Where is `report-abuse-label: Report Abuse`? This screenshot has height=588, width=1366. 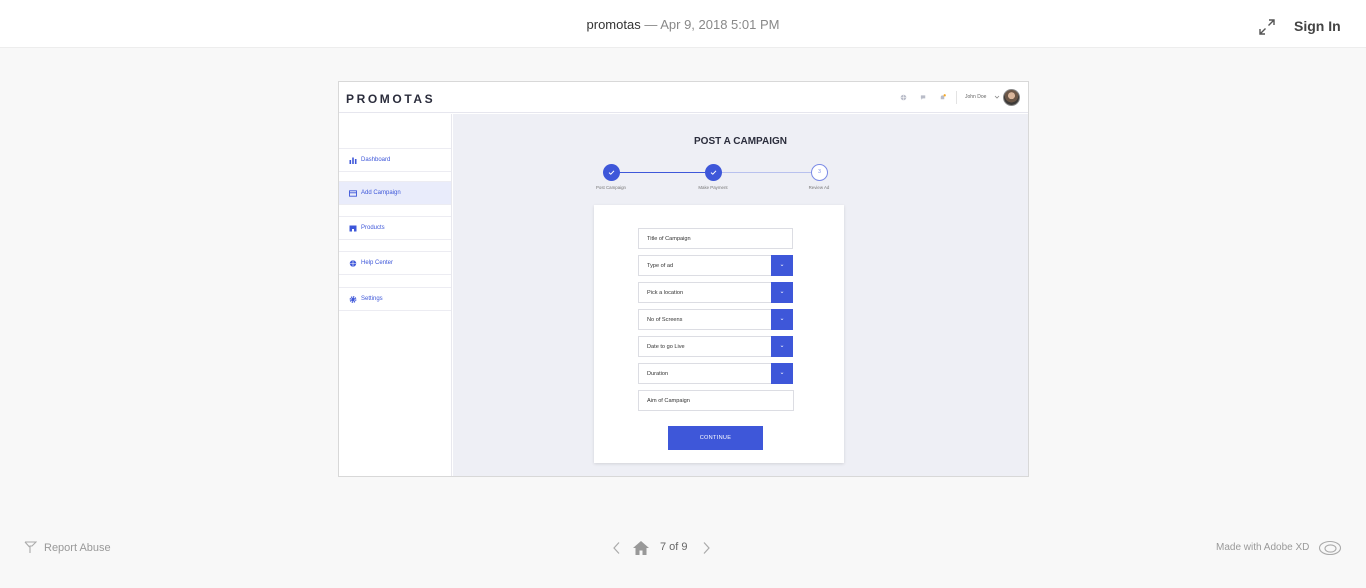 report-abuse-label: Report Abuse is located at coordinates (77, 548).